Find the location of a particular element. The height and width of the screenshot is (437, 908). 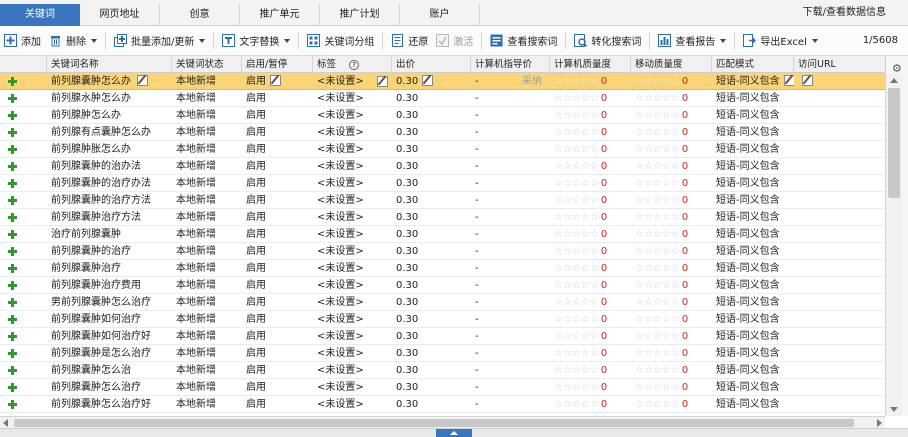

keyword-name-cell: 前列腺囊肿治疗 is located at coordinates (109, 268).